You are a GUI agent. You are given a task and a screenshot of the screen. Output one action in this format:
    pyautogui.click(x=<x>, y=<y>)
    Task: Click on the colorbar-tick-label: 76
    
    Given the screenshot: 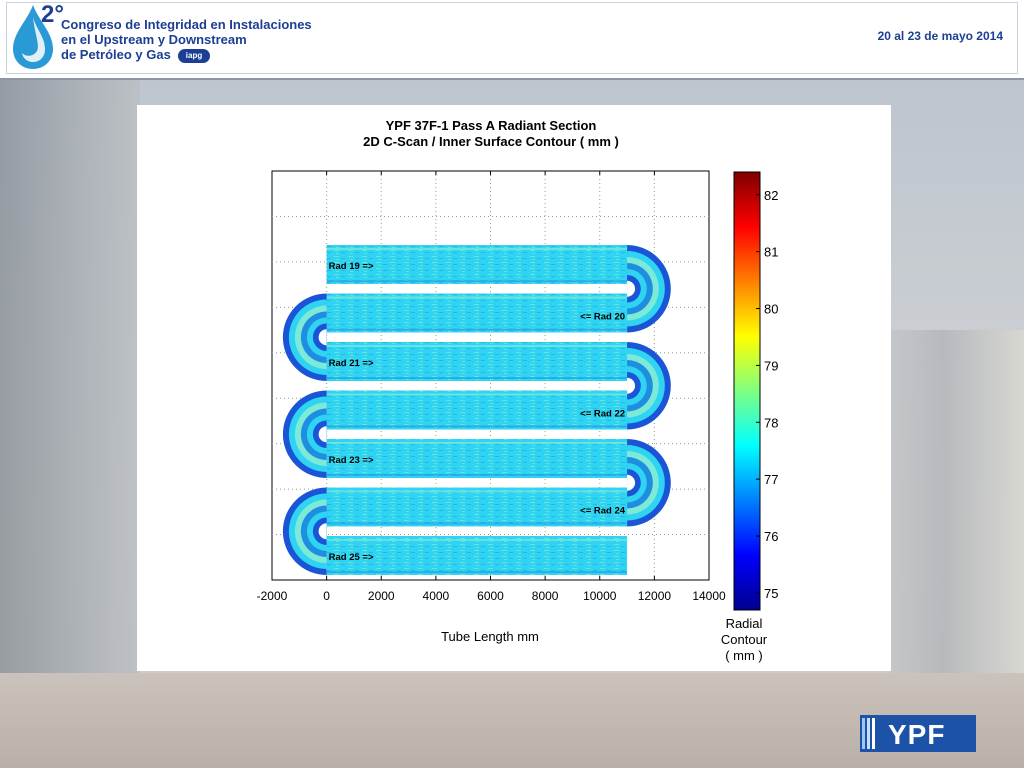 What is the action you would take?
    pyautogui.click(x=771, y=536)
    